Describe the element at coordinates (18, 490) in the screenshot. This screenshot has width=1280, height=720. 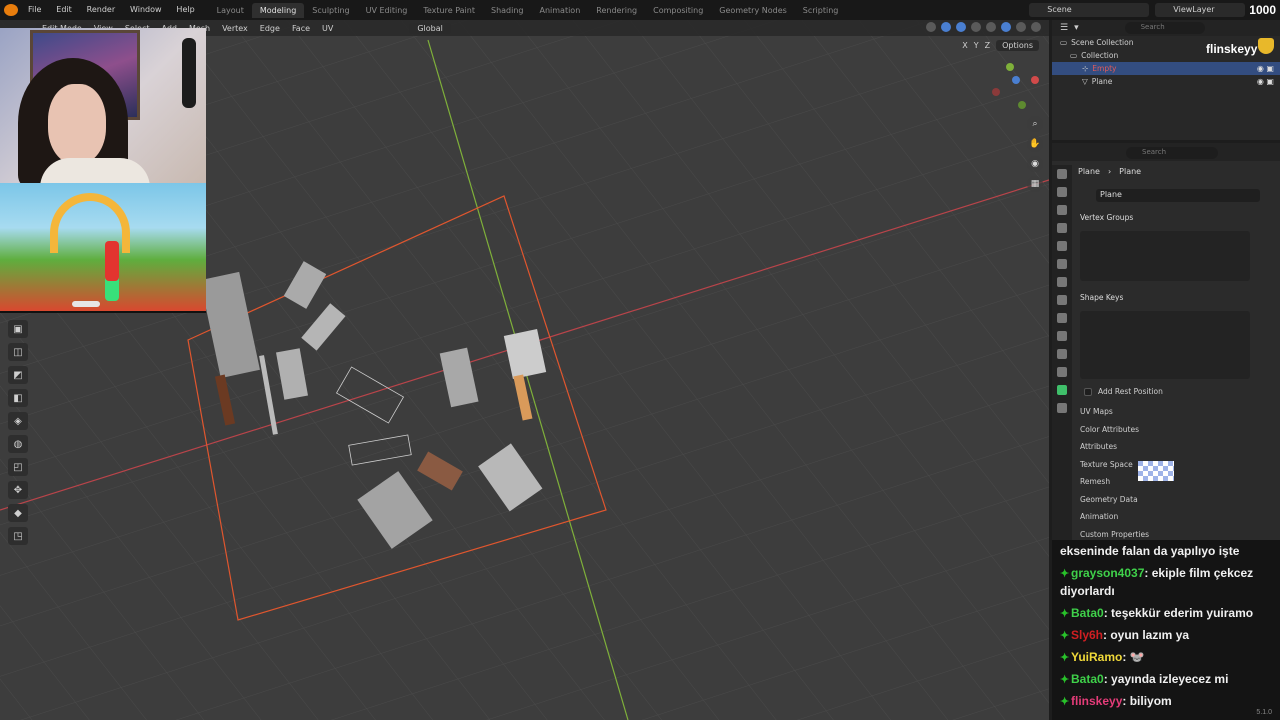
I see `smooth-tool-icon: ✥` at that location.